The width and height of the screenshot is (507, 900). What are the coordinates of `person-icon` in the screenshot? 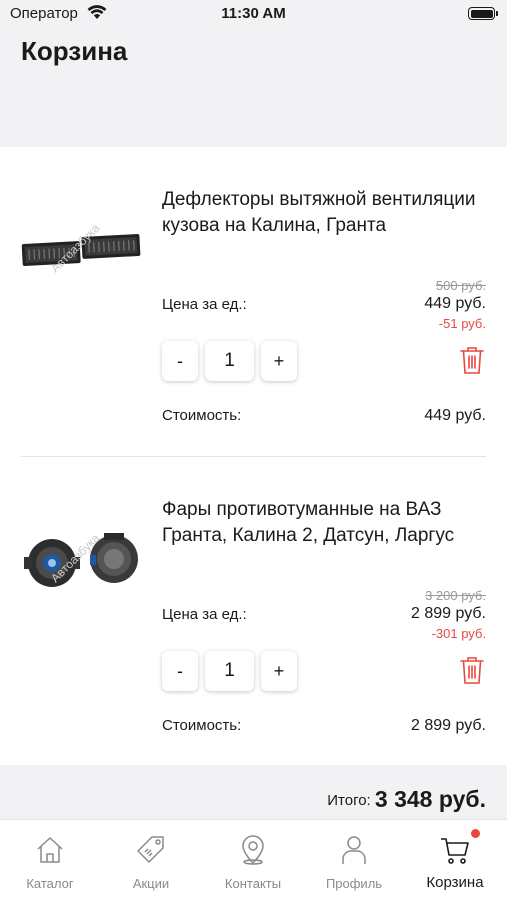 It's located at (354, 850).